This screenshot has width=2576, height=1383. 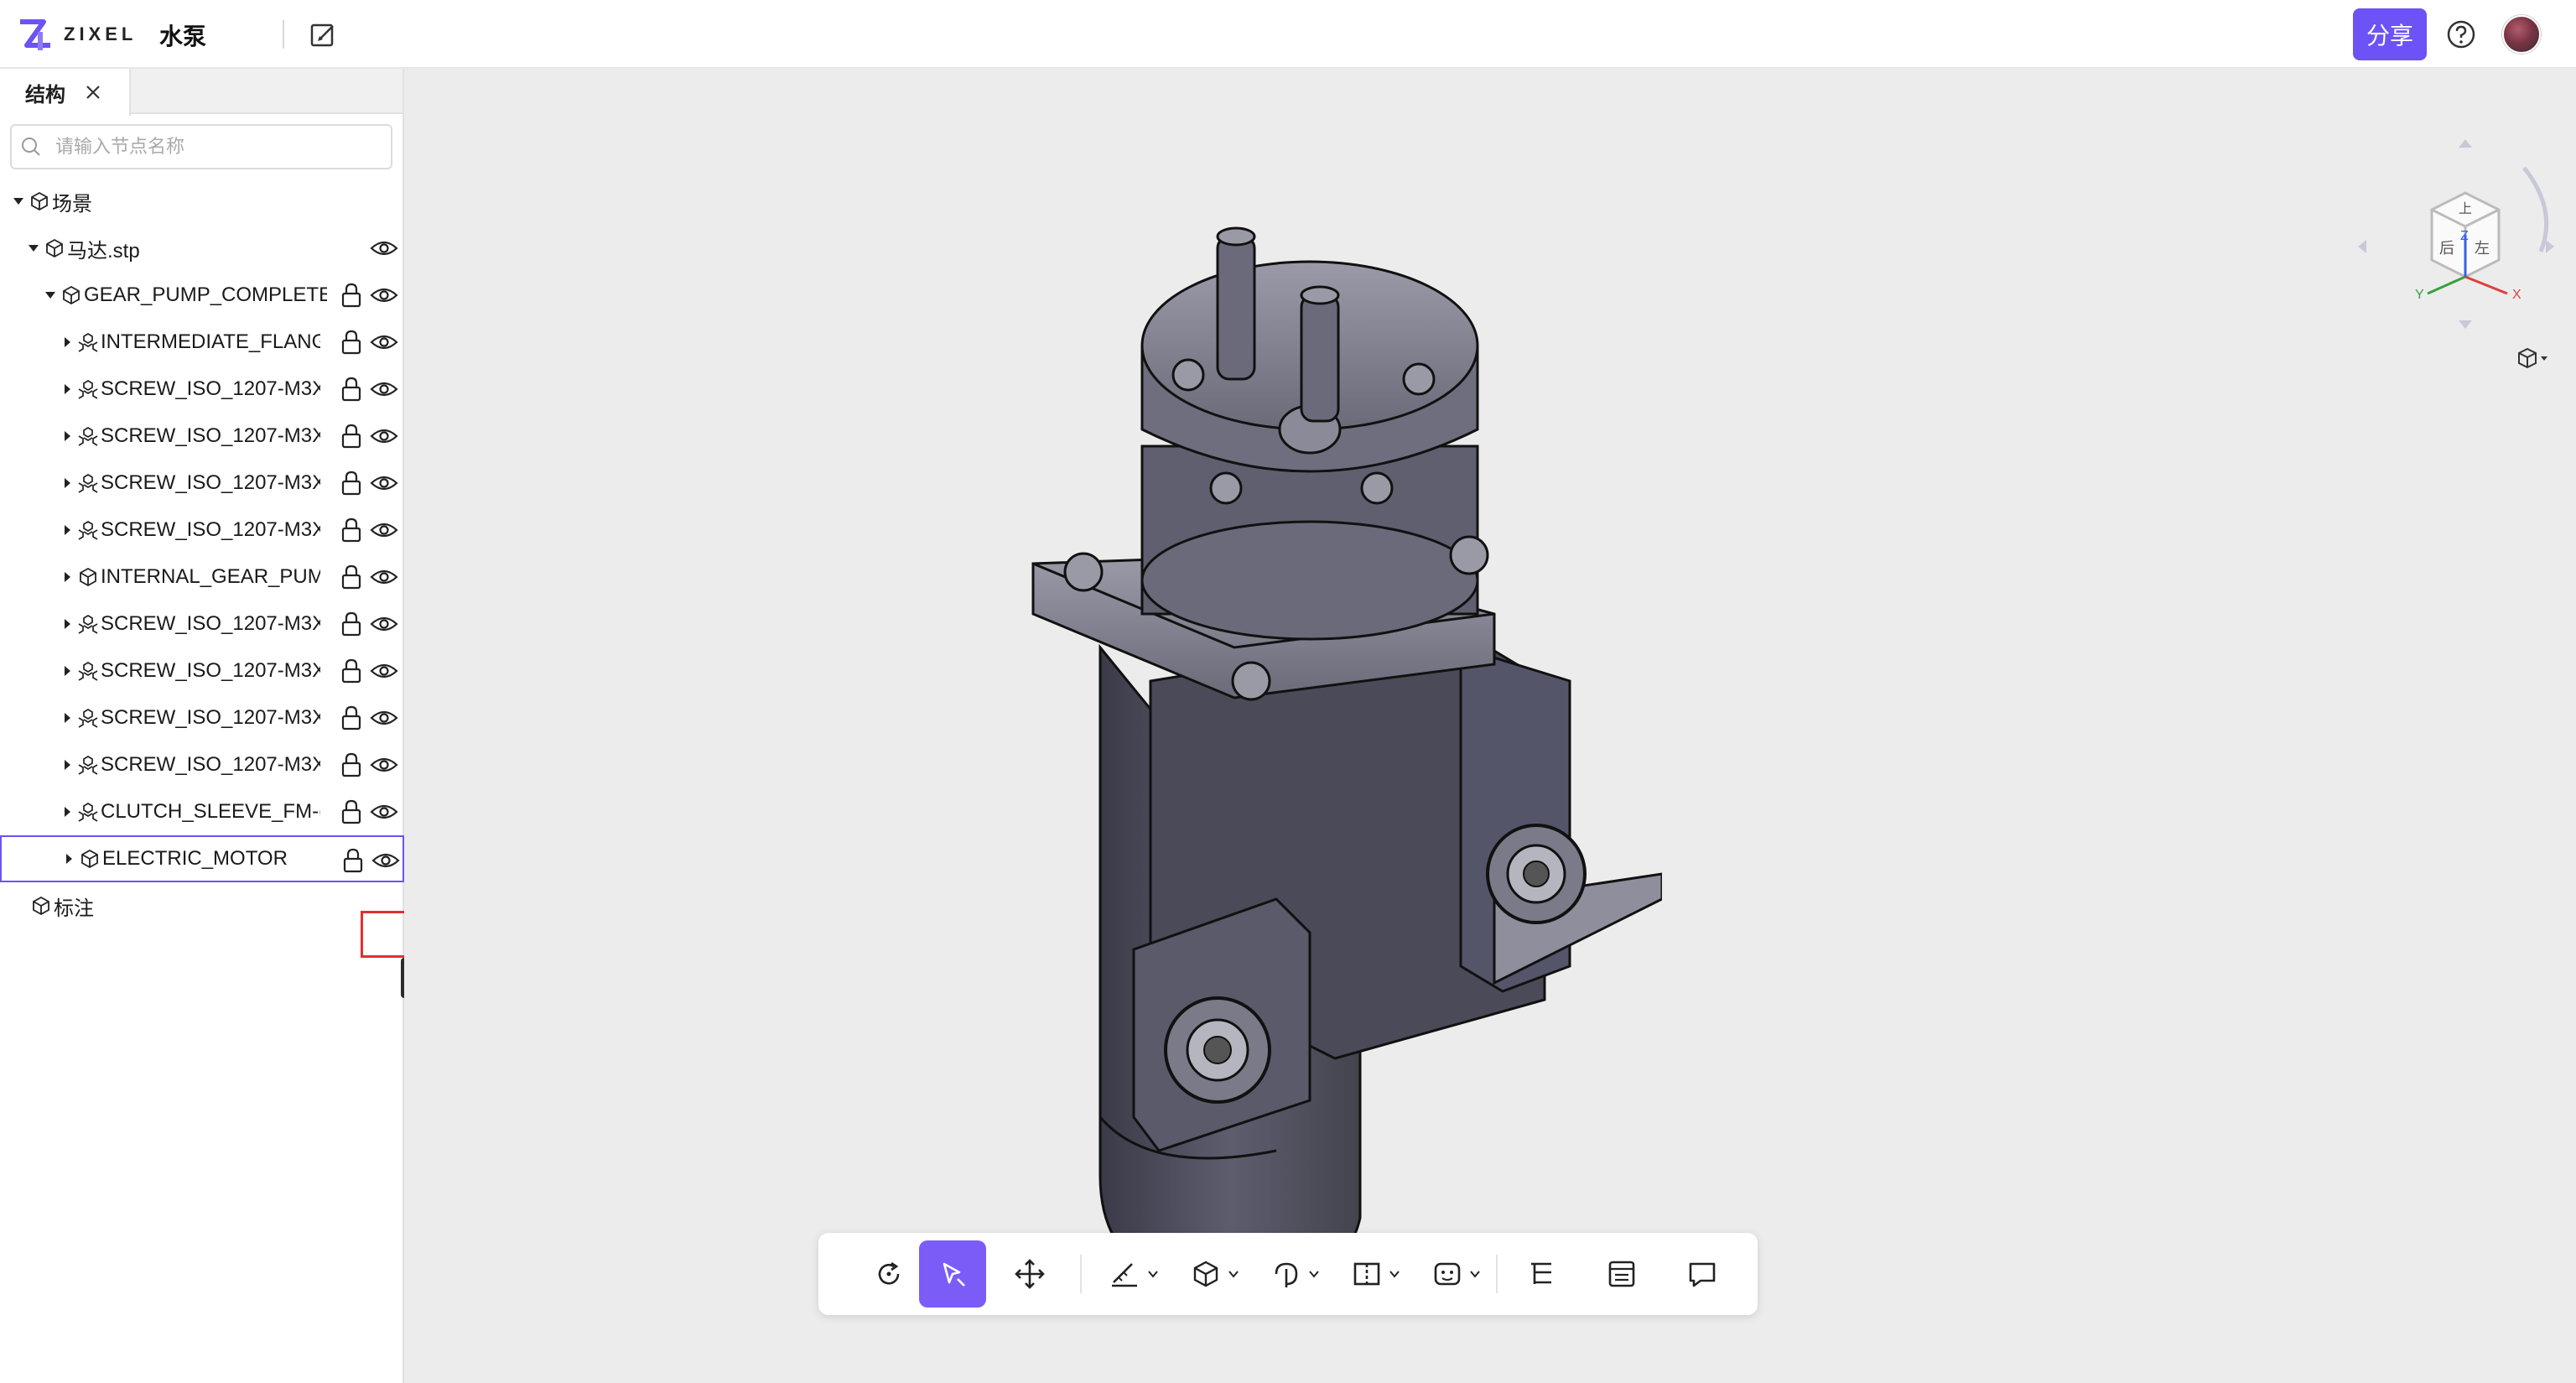 What do you see at coordinates (2461, 34) in the screenshot?
I see `help-button` at bounding box center [2461, 34].